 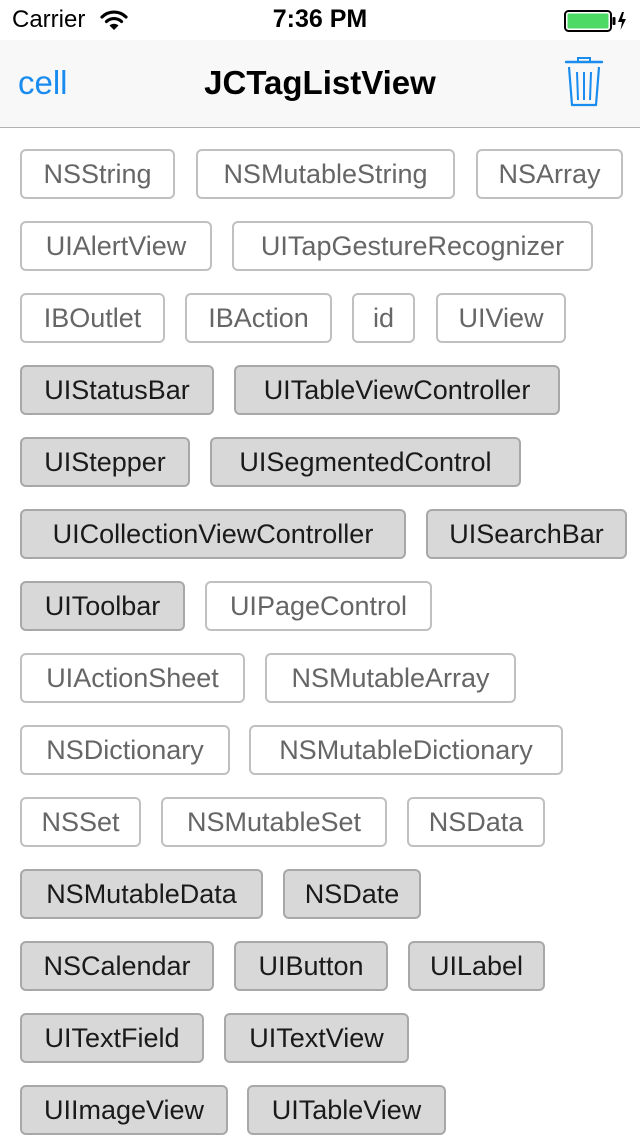 I want to click on tag-item: NSMutableString, so click(x=325, y=174).